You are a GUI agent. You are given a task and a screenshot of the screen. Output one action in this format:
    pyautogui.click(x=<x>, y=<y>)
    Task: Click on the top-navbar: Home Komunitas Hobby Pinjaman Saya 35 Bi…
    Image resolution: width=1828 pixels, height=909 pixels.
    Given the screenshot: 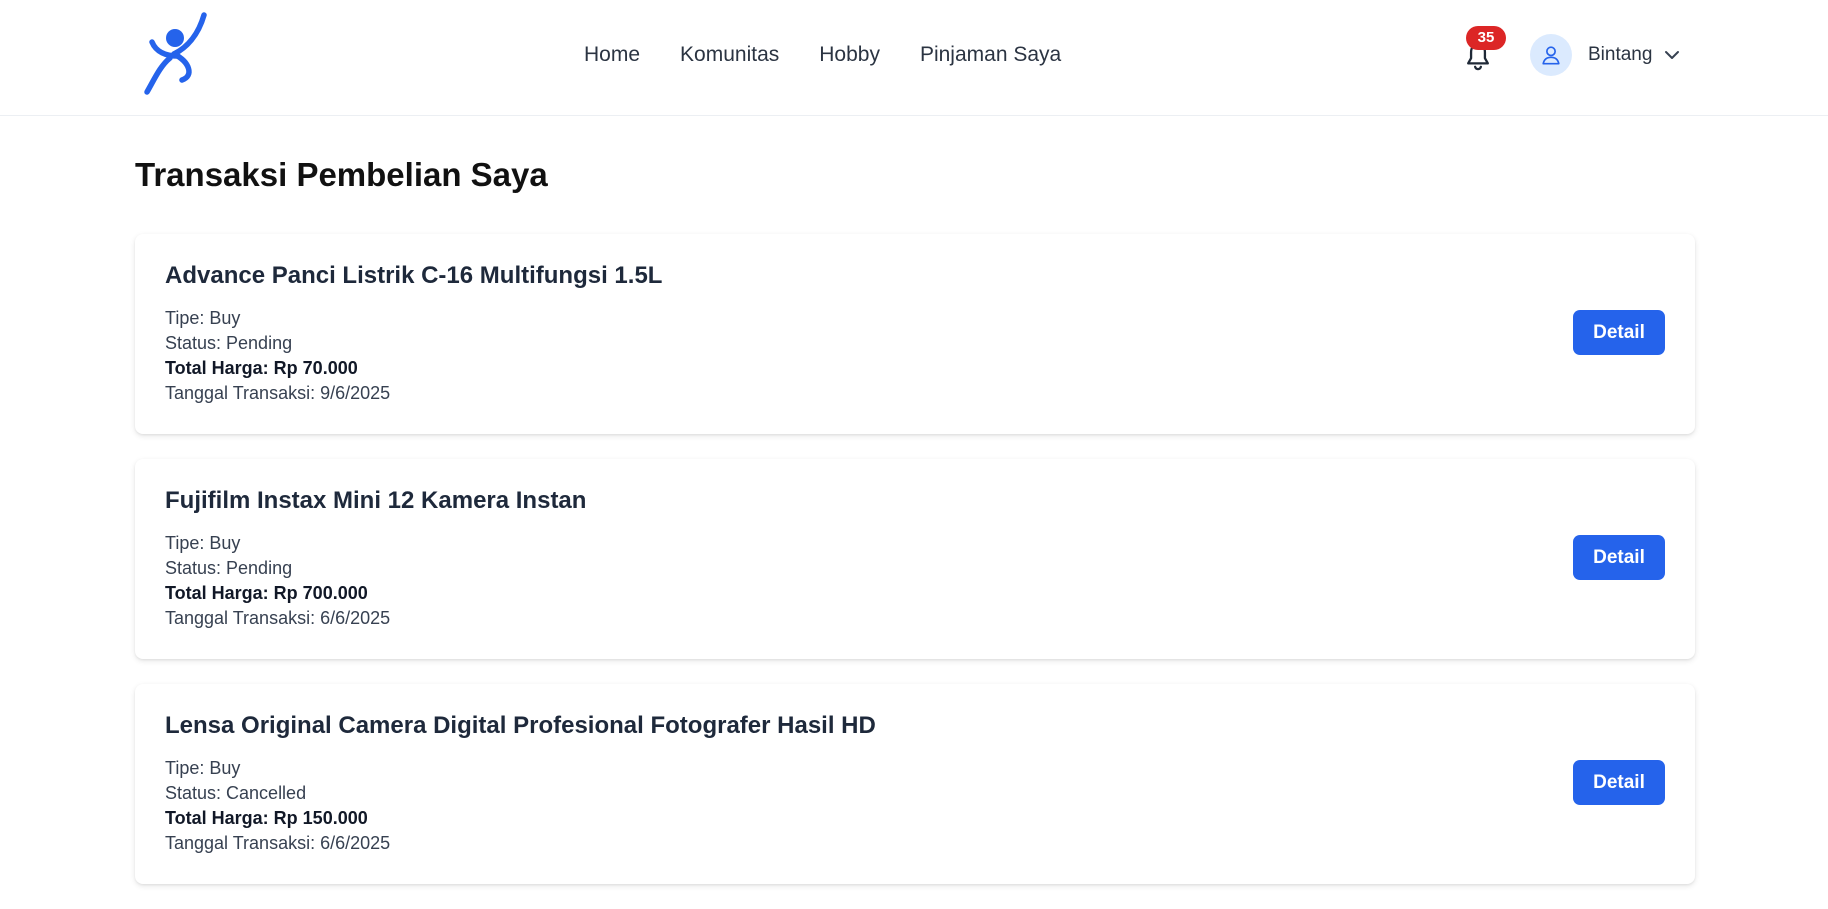 What is the action you would take?
    pyautogui.click(x=914, y=58)
    